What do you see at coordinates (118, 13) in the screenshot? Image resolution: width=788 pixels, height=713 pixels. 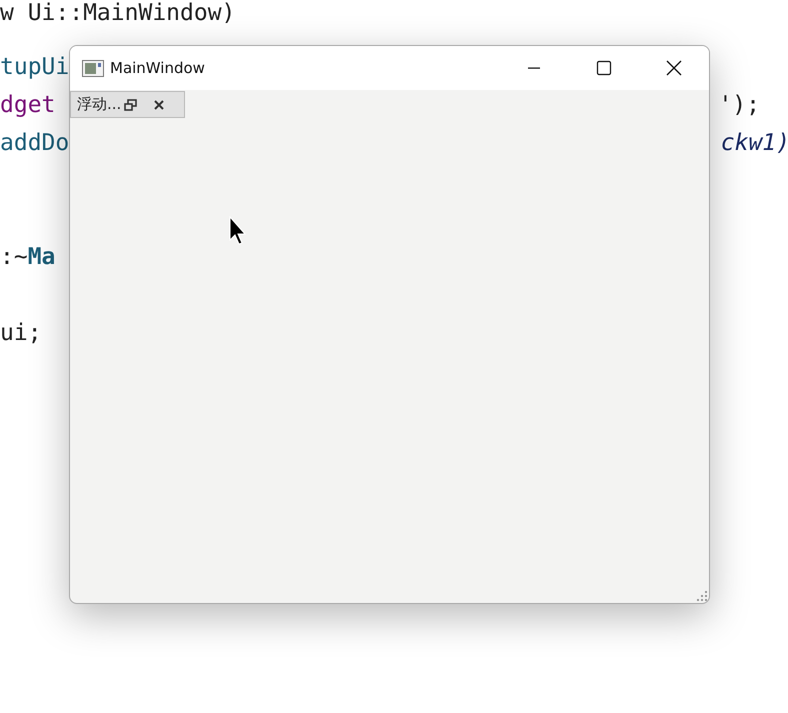 I see `code-text: w Ui::MainWindow)` at bounding box center [118, 13].